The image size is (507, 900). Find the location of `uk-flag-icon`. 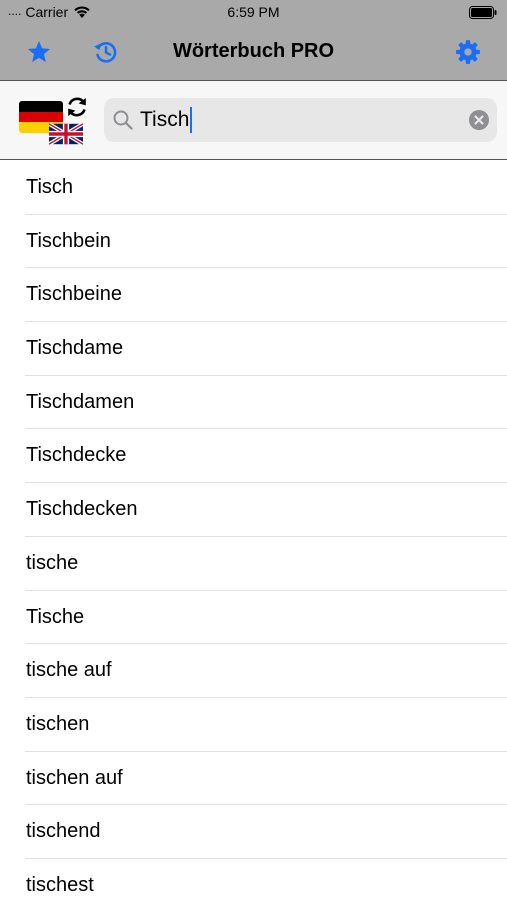

uk-flag-icon is located at coordinates (66, 134).